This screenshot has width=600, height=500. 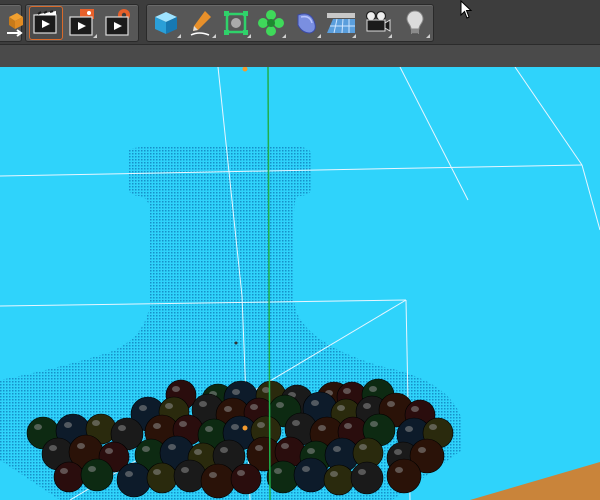 I want to click on mouse-cursor-icon, so click(x=466, y=9).